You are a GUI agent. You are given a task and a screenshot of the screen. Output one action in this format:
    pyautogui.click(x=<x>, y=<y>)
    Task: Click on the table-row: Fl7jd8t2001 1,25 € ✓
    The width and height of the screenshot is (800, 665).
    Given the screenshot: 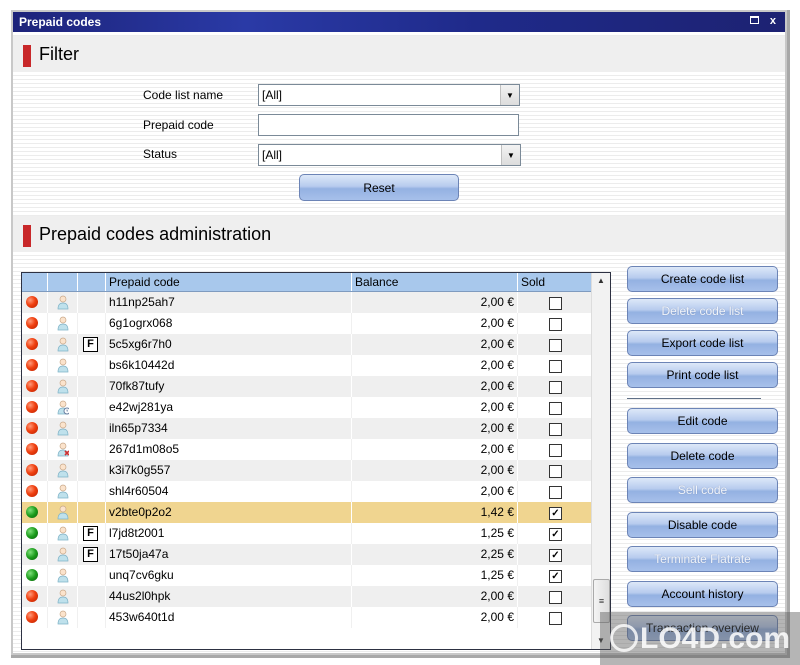 What is the action you would take?
    pyautogui.click(x=307, y=533)
    